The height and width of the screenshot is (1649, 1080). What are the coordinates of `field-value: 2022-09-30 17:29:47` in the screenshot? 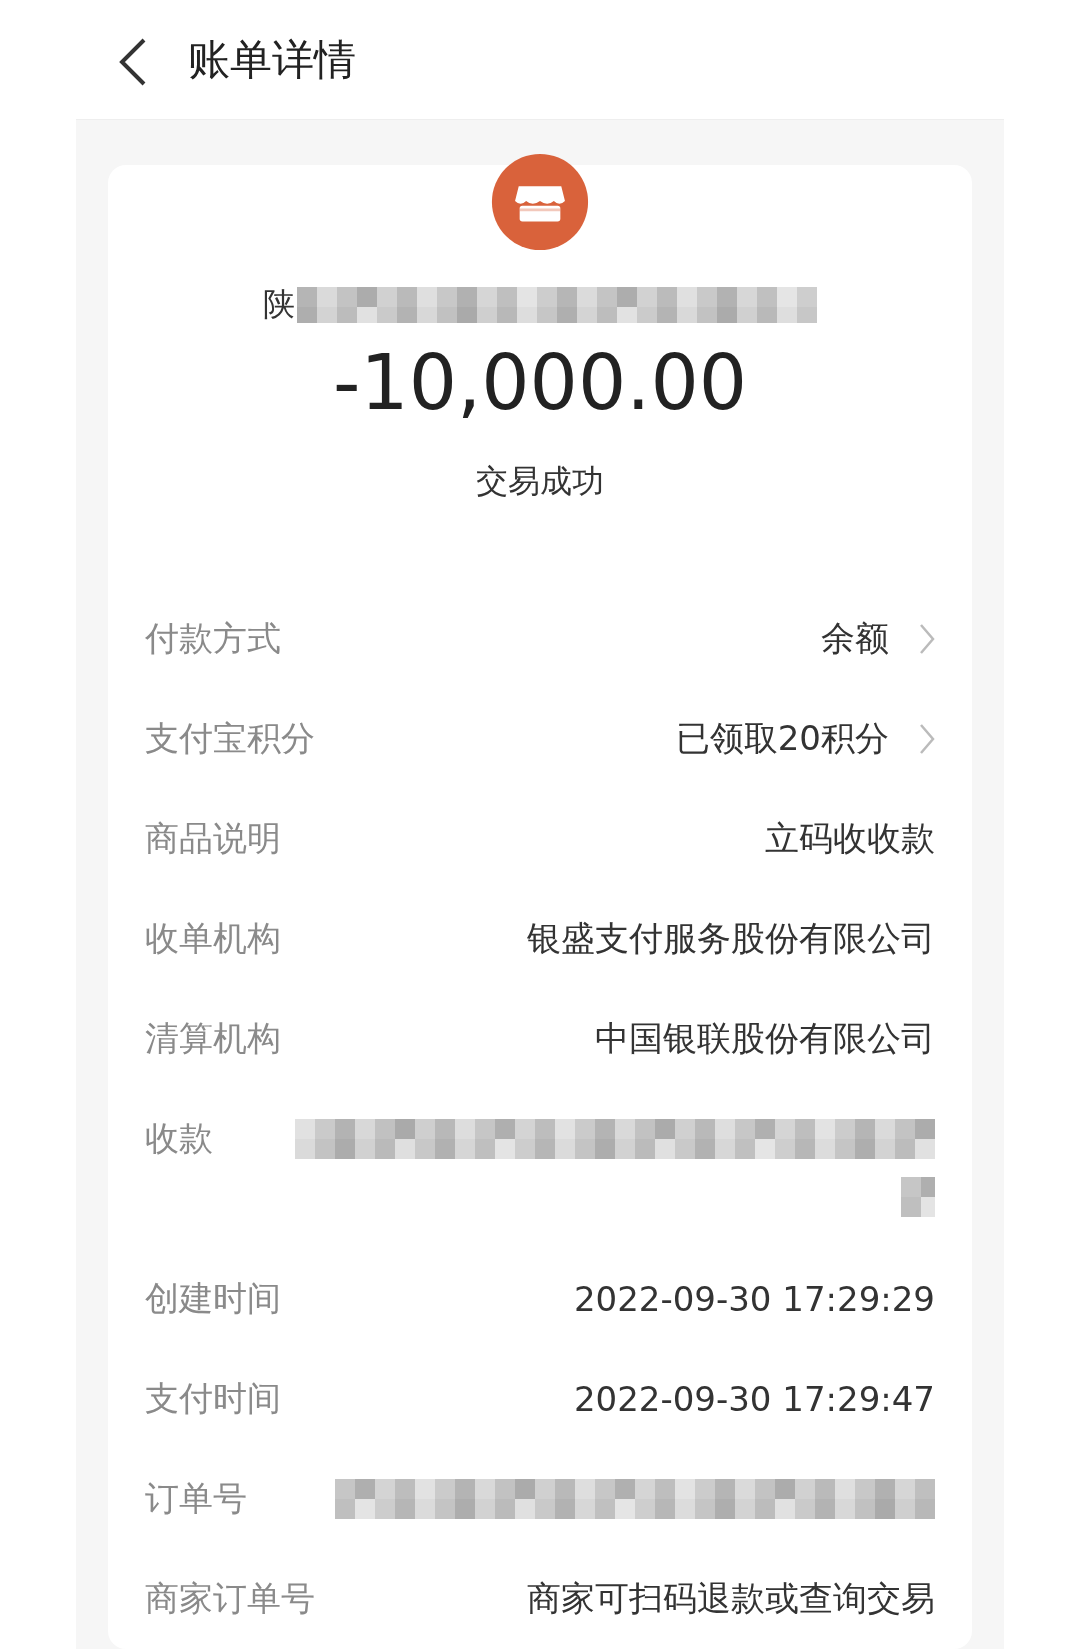 It's located at (754, 1399).